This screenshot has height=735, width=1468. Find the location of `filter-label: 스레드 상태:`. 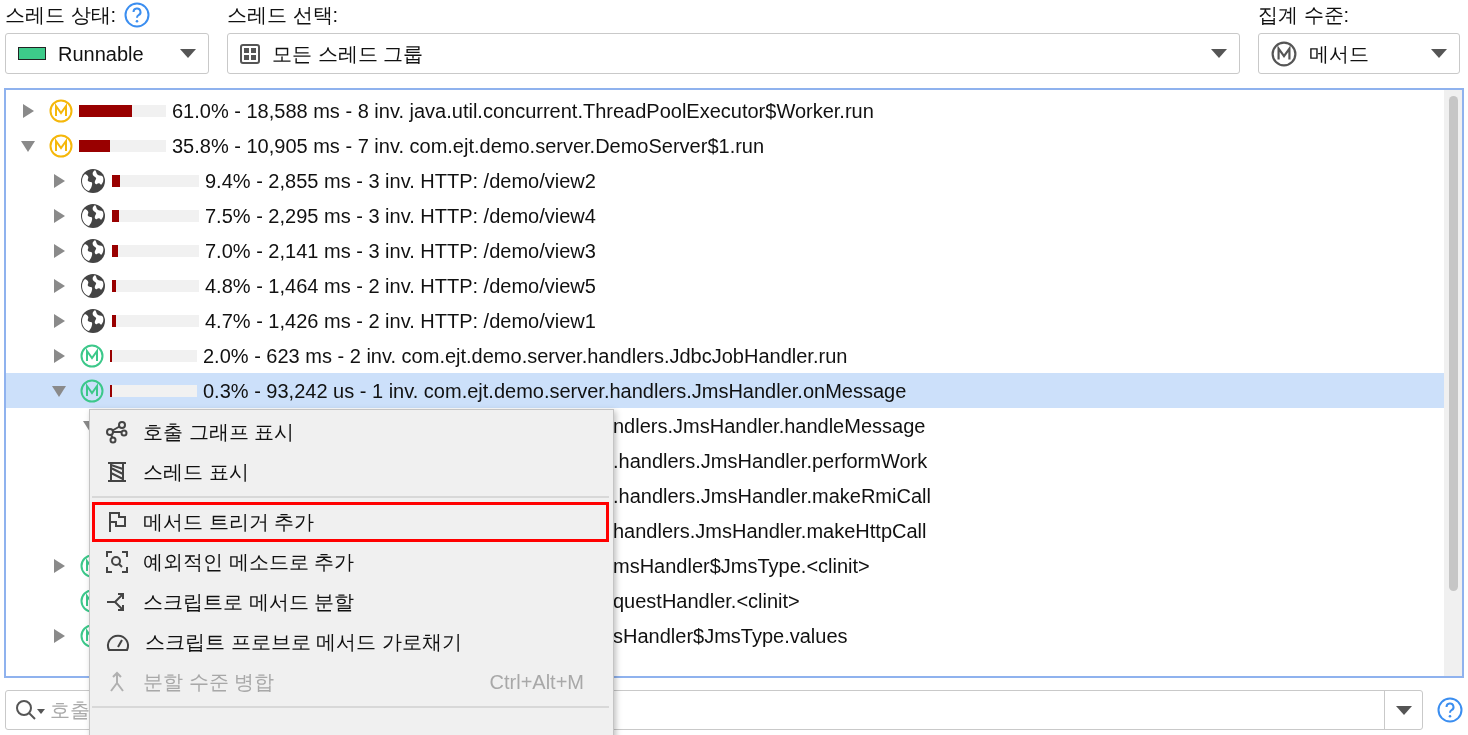

filter-label: 스레드 상태: is located at coordinates (61, 15).